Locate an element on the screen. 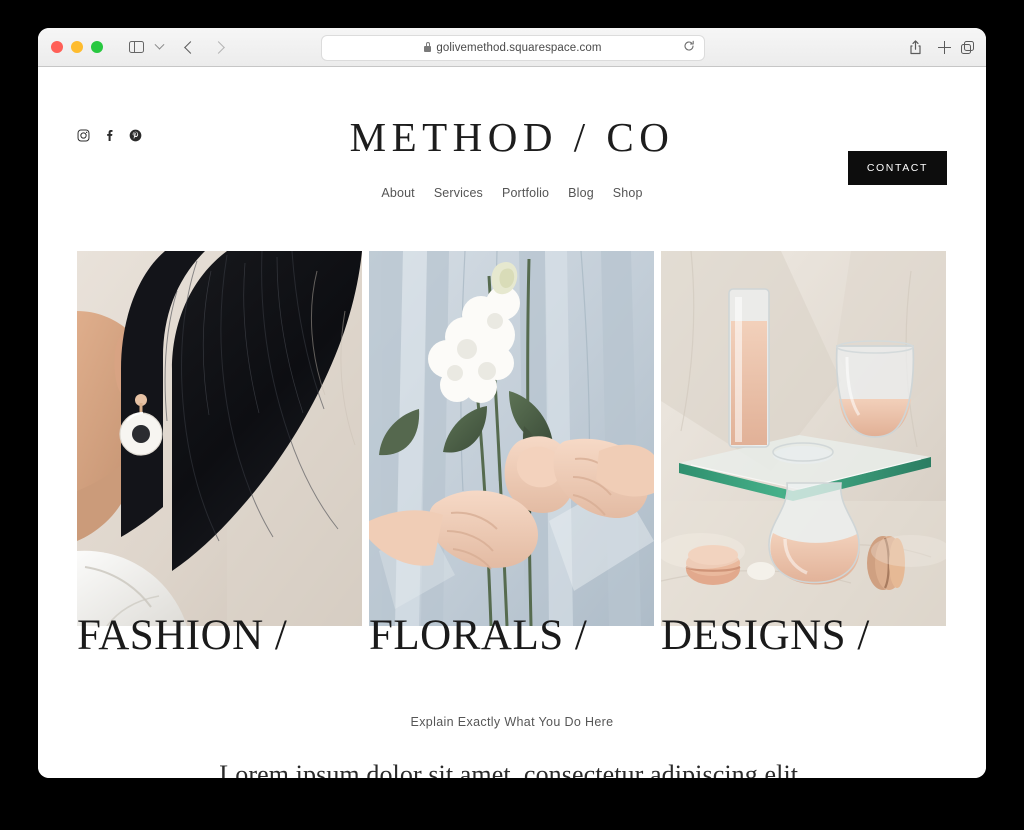 This screenshot has height=830, width=1024. zoom-window-button is located at coordinates (97, 47).